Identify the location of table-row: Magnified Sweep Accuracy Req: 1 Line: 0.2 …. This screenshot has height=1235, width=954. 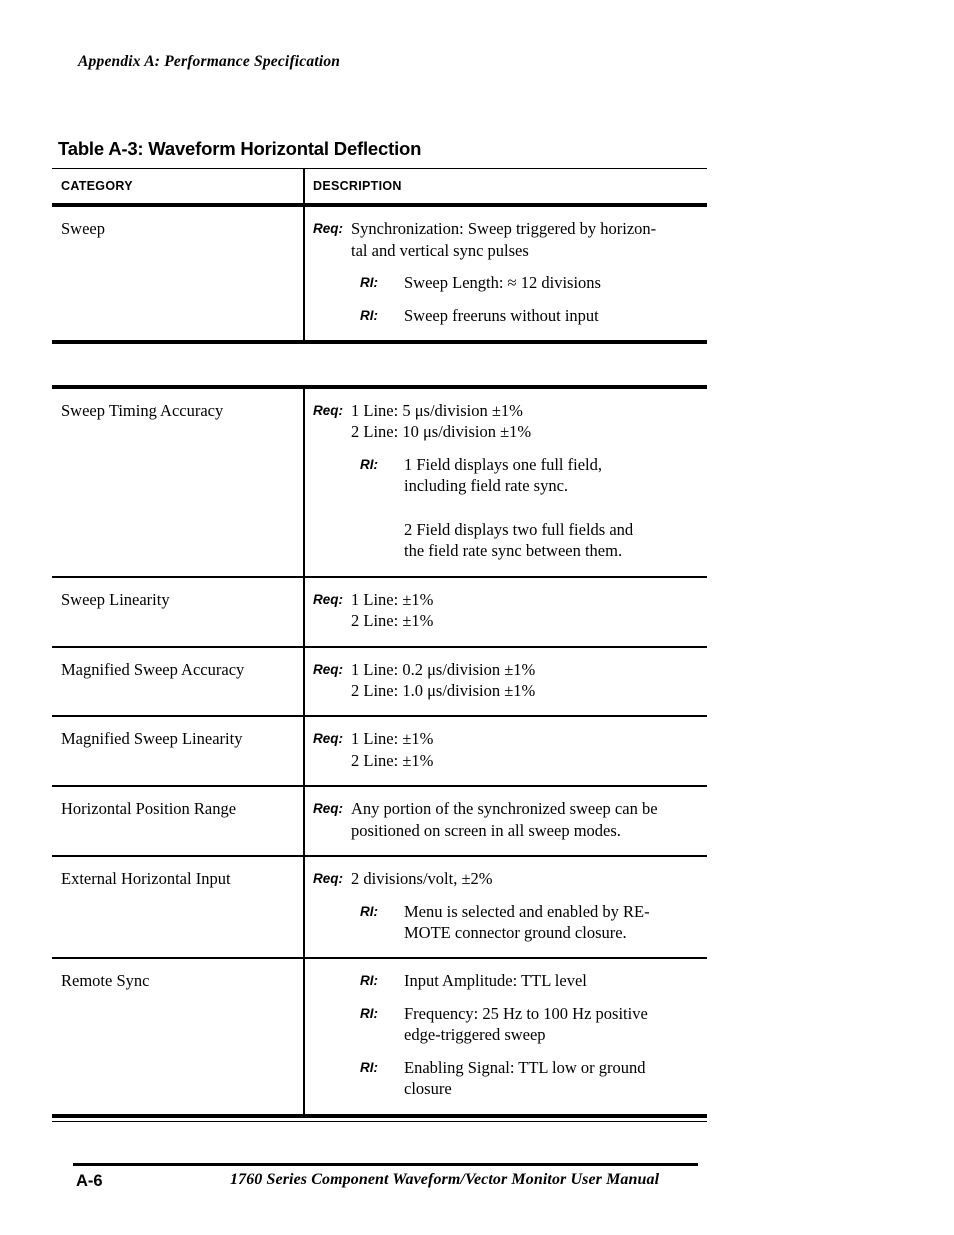
(379, 681).